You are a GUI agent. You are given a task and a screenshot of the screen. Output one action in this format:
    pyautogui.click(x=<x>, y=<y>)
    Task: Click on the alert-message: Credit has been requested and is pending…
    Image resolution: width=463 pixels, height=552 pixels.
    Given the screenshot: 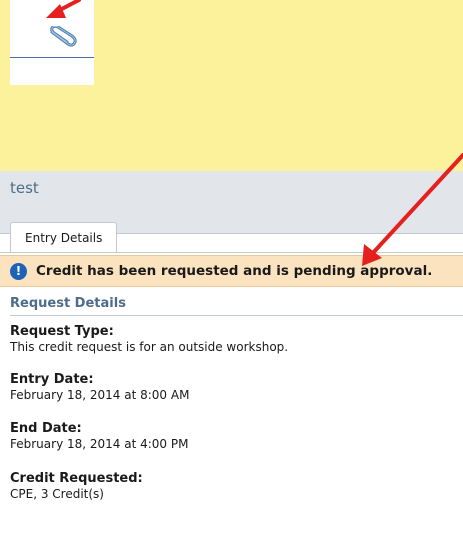 What is the action you would take?
    pyautogui.click(x=234, y=271)
    